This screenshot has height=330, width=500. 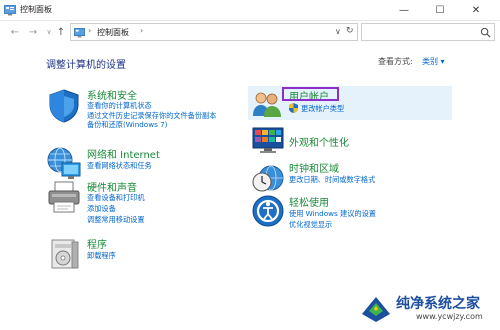 What do you see at coordinates (309, 201) in the screenshot?
I see `category-title: 轻松使用` at bounding box center [309, 201].